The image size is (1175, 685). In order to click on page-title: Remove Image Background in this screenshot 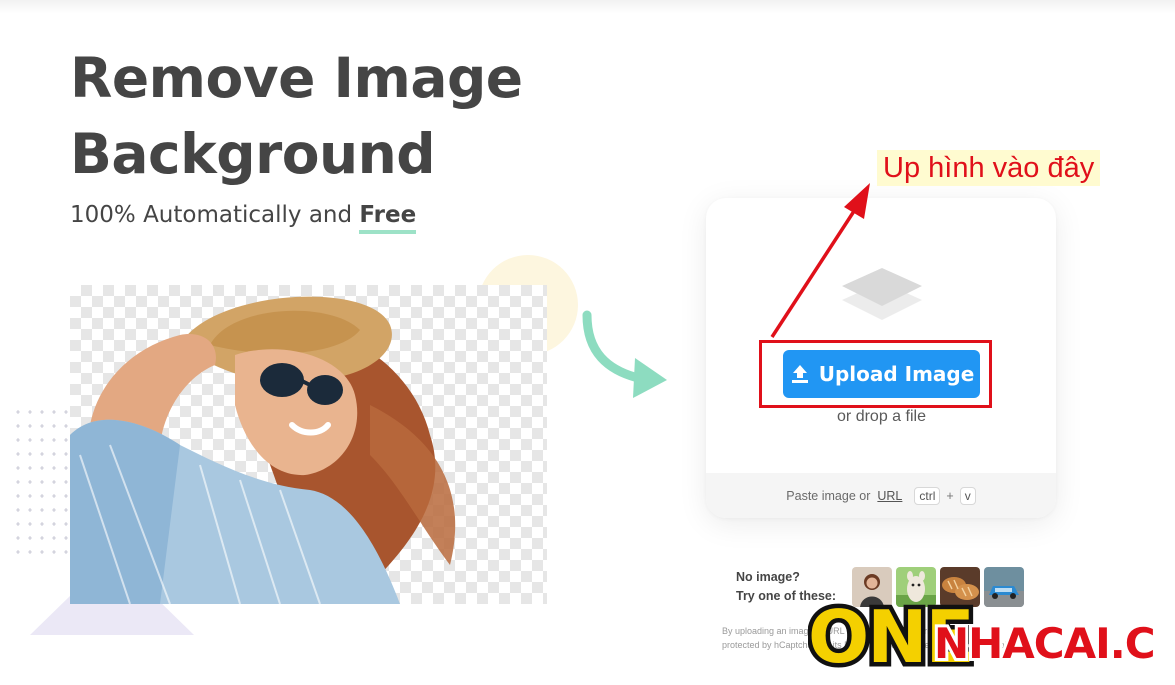, I will do `click(340, 116)`.